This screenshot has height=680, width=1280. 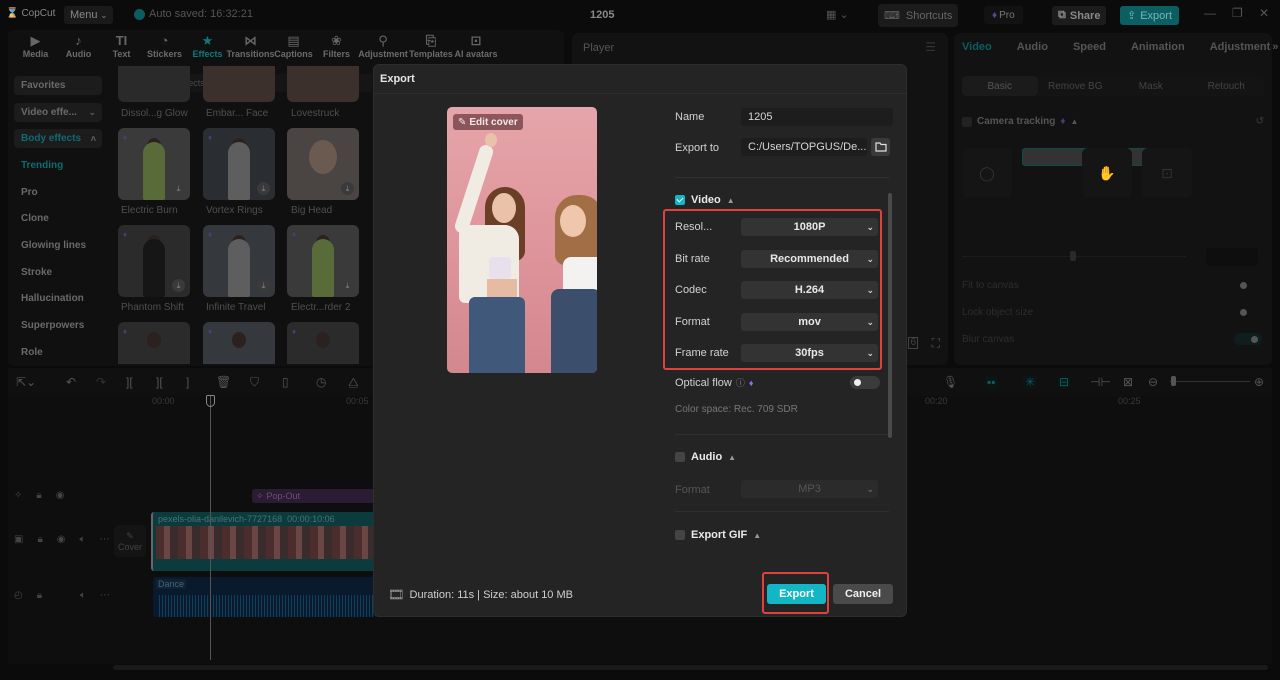 I want to click on share-button: ⧉ Share, so click(x=1079, y=15).